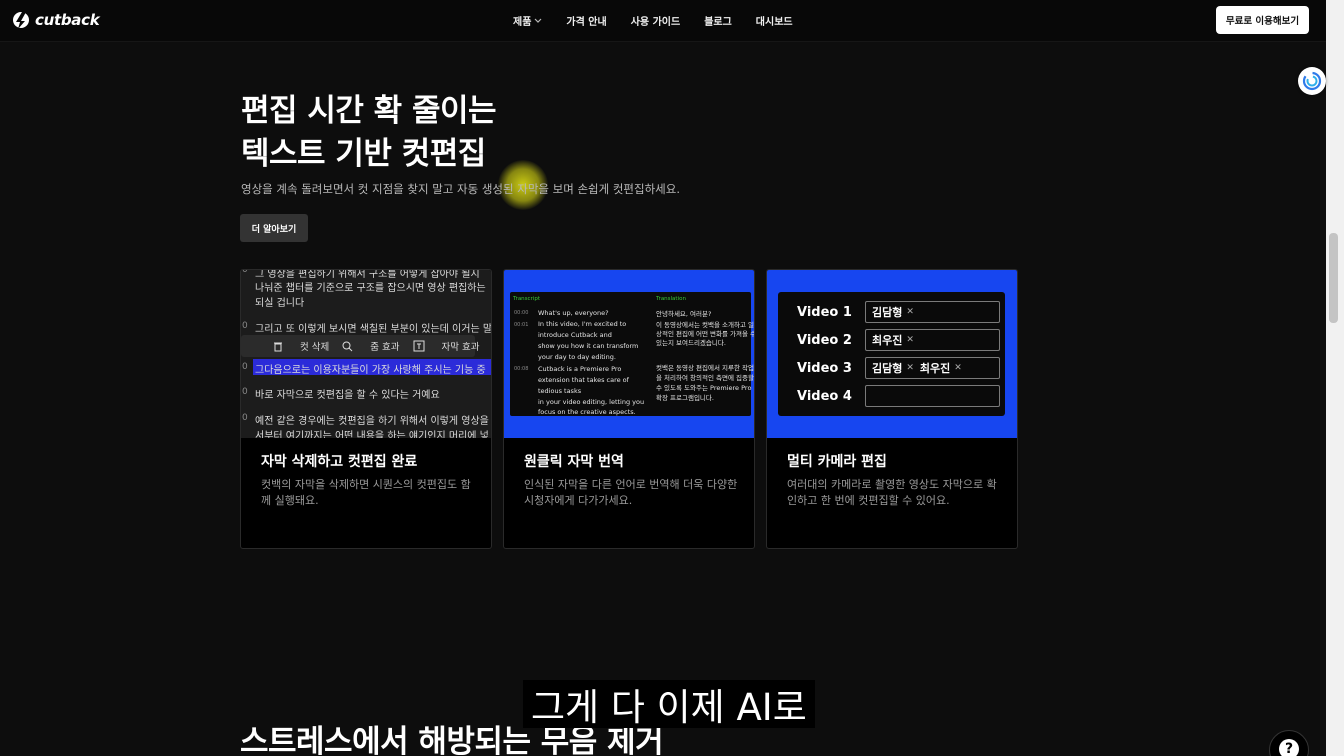  Describe the element at coordinates (369, 133) in the screenshot. I see `hero-title: 편집 시간 확 줄이는 텍스트 기반 컷편집` at that location.